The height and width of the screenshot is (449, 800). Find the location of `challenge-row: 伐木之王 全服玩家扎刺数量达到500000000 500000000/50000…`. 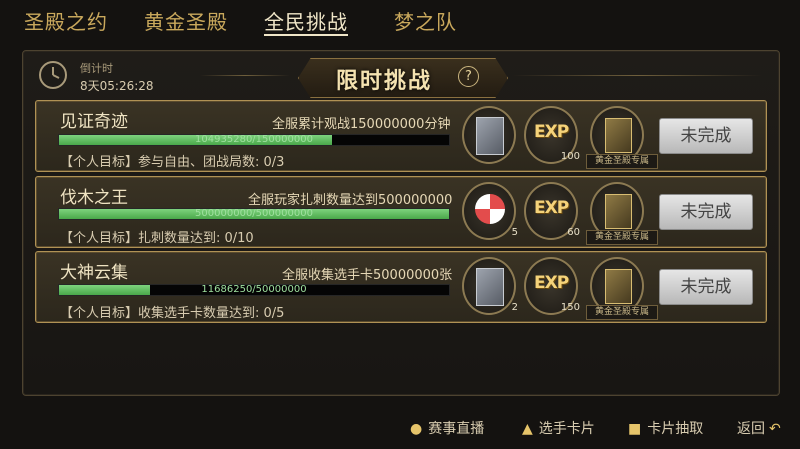

challenge-row: 伐木之王 全服玩家扎刺数量达到500000000 500000000/50000… is located at coordinates (401, 212).